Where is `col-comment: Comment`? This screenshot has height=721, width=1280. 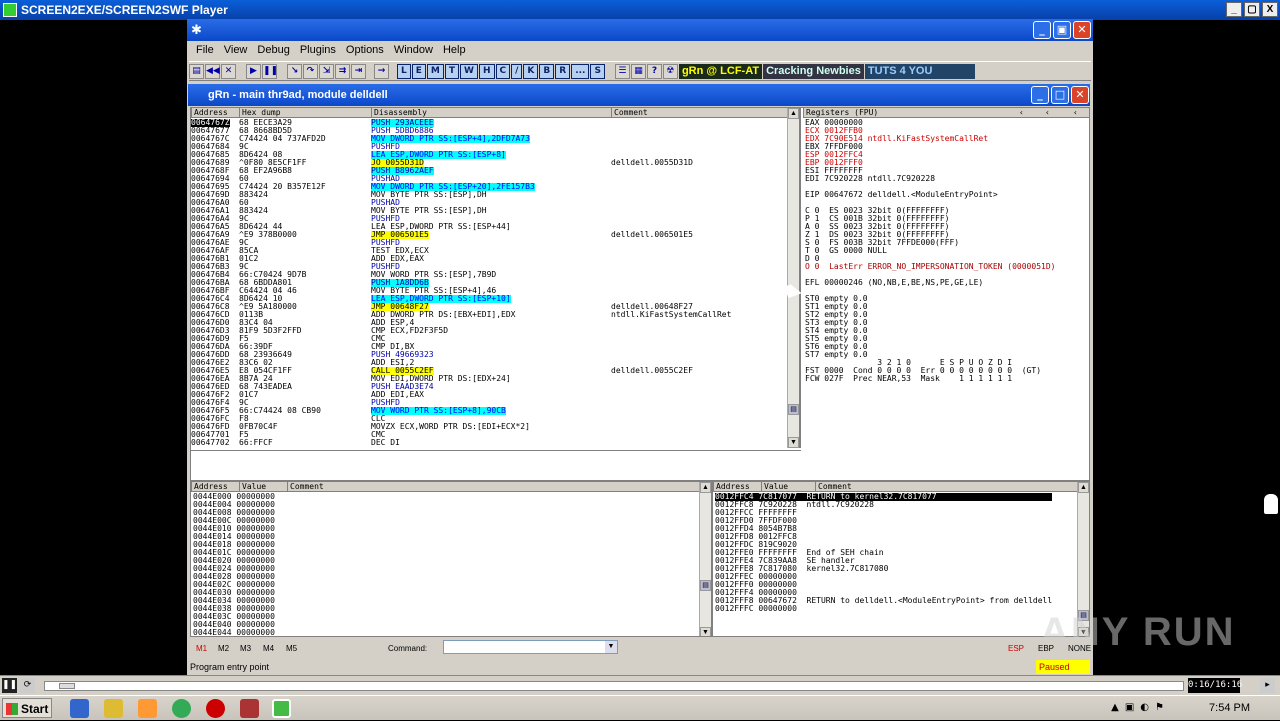
col-comment: Comment is located at coordinates (629, 113).